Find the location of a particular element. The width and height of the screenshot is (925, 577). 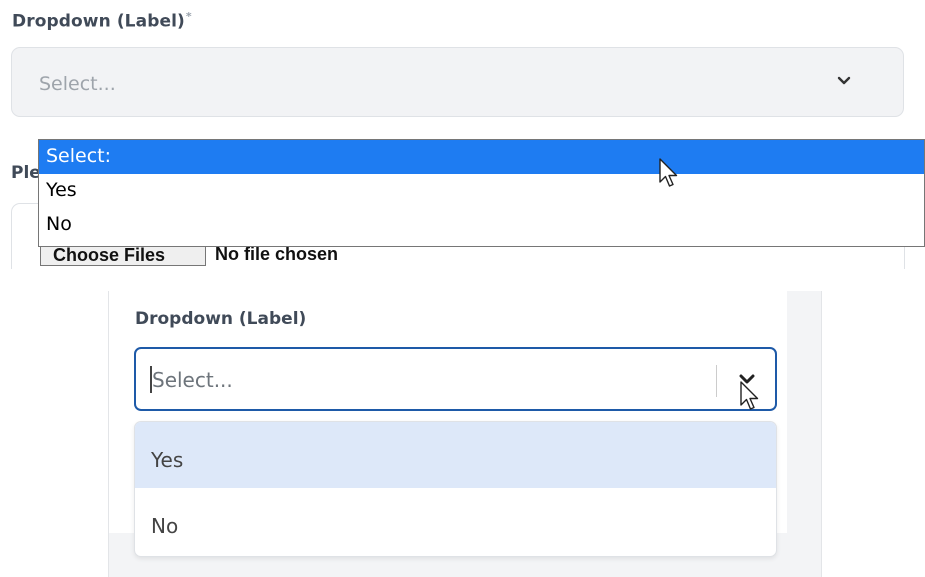

native-option-yes: Yes is located at coordinates (481, 191).